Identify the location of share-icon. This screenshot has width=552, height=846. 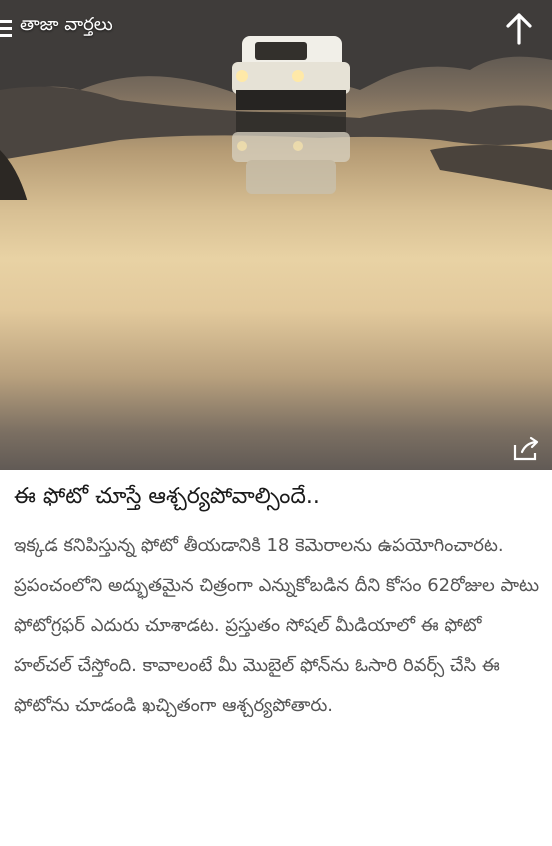
(526, 449).